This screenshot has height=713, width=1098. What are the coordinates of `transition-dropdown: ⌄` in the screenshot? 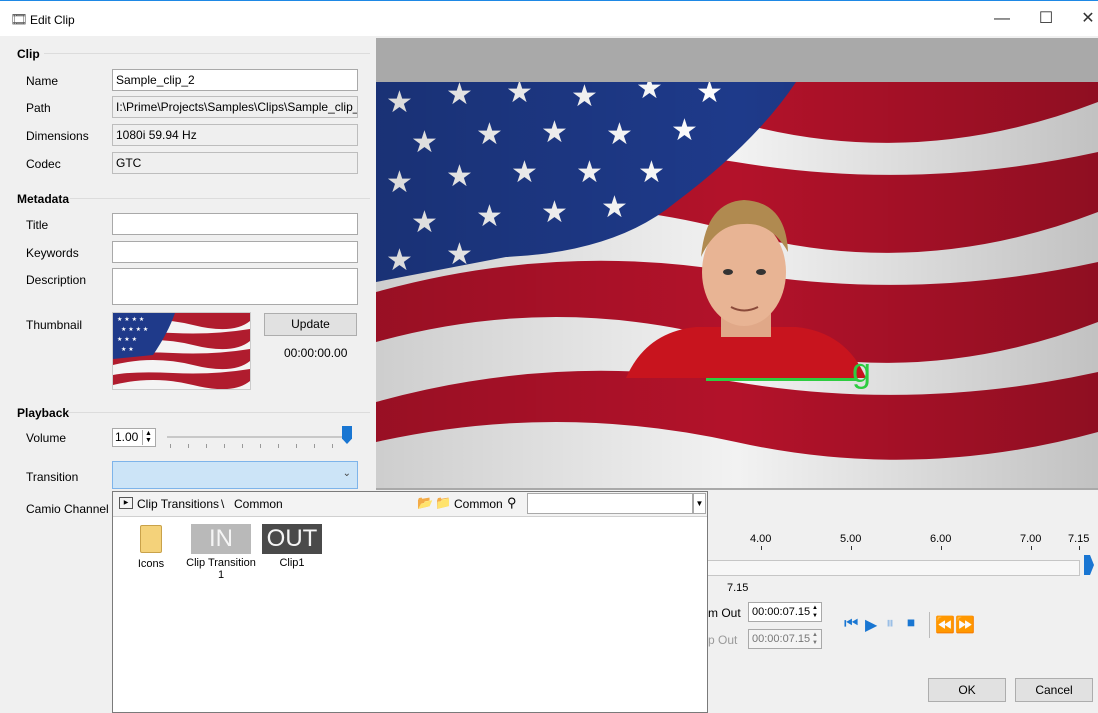 It's located at (235, 475).